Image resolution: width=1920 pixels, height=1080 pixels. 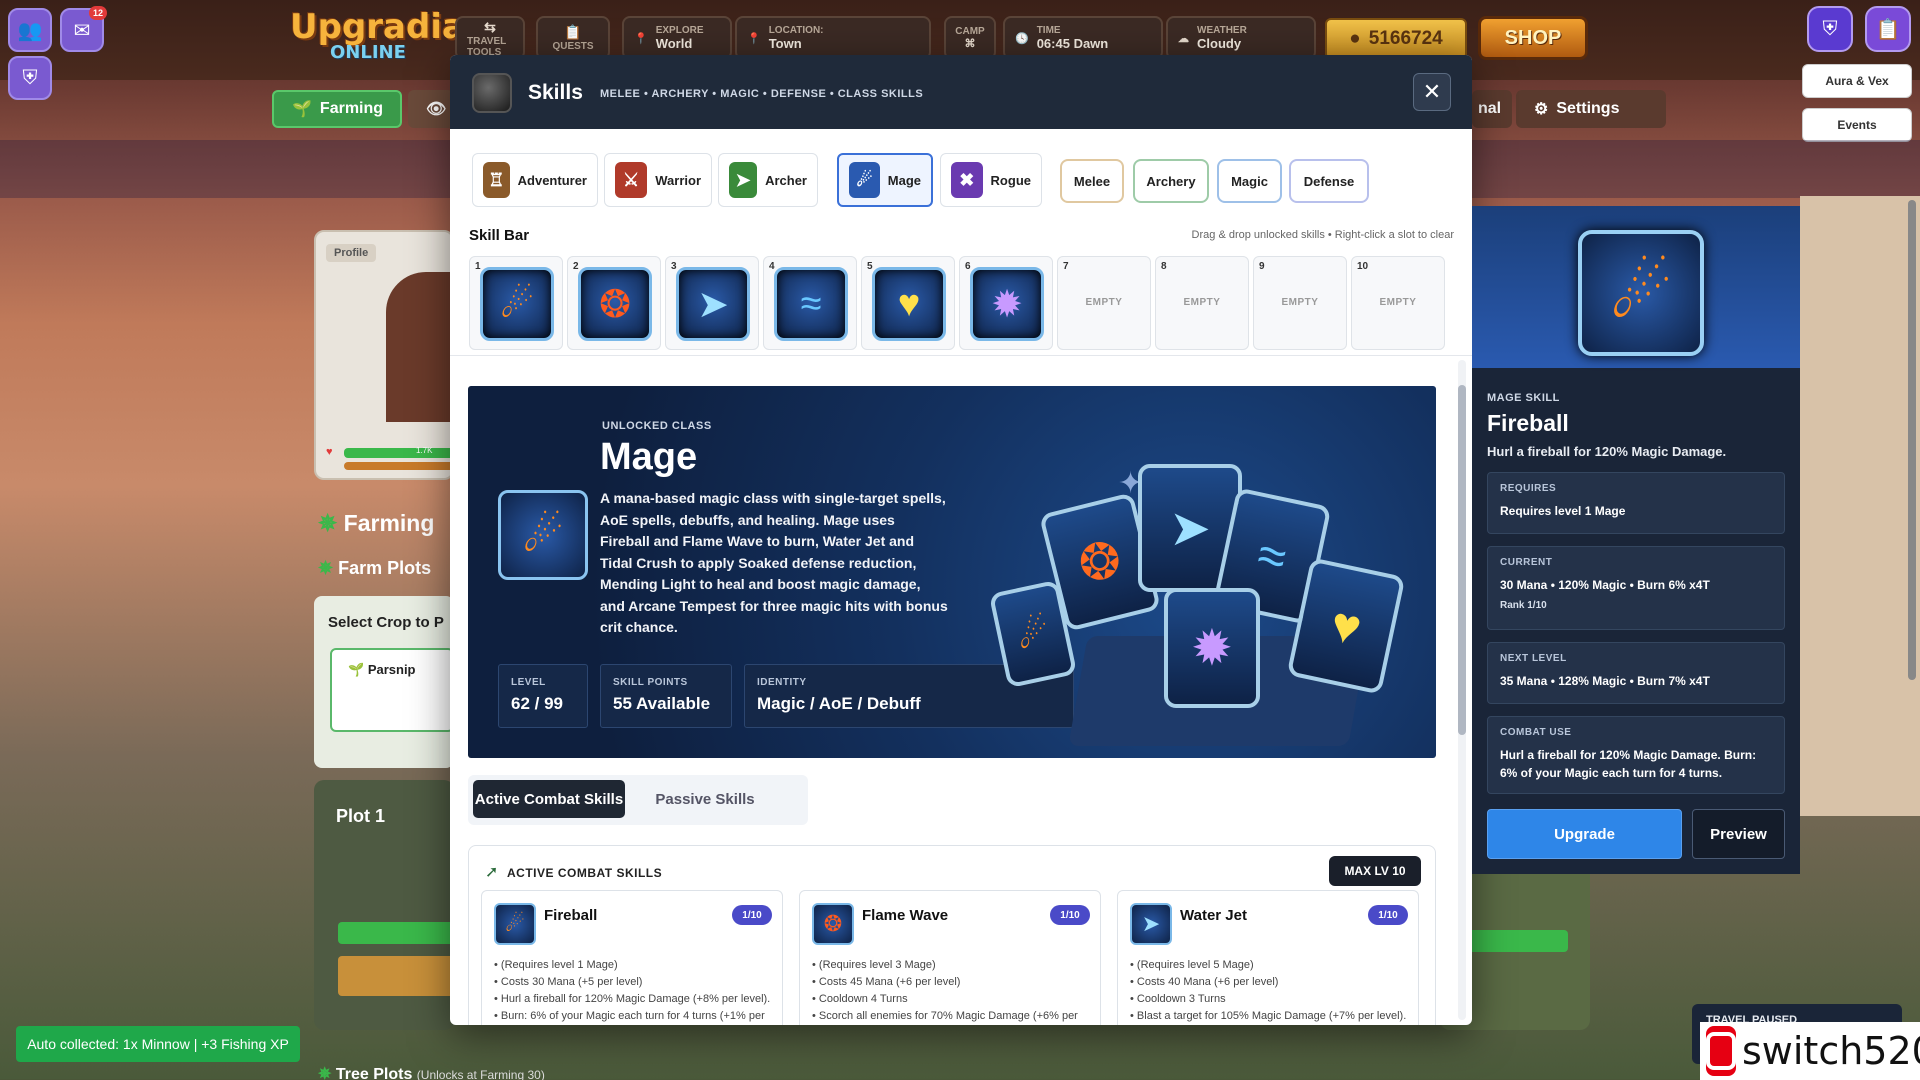 What do you see at coordinates (1492, 109) in the screenshot?
I see `nav-tab-partial: nal` at bounding box center [1492, 109].